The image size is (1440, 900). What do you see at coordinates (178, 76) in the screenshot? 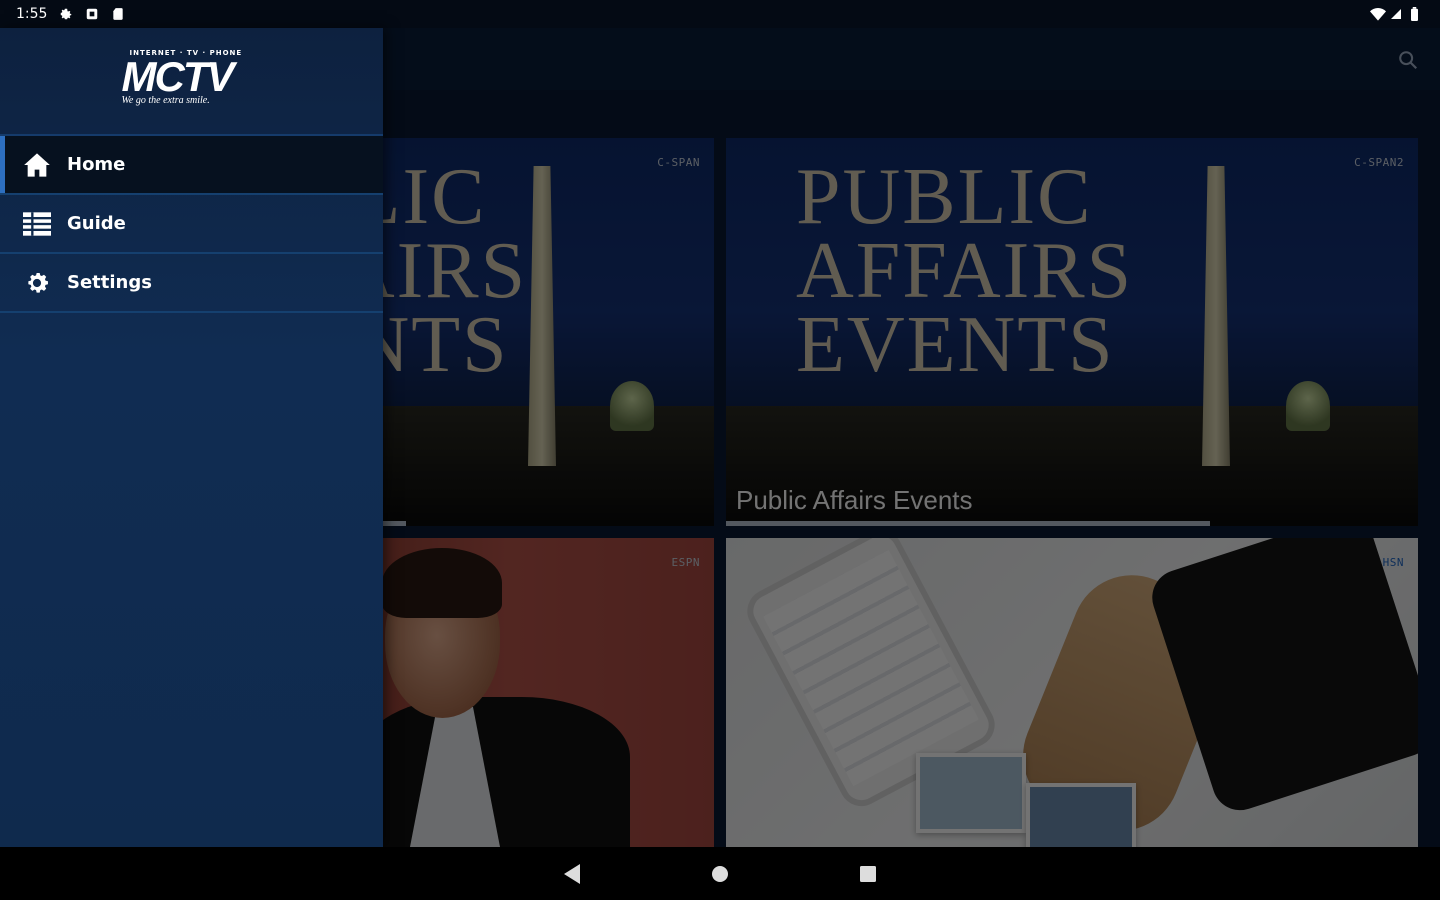
I see `logo-wordmark: MCTV` at bounding box center [178, 76].